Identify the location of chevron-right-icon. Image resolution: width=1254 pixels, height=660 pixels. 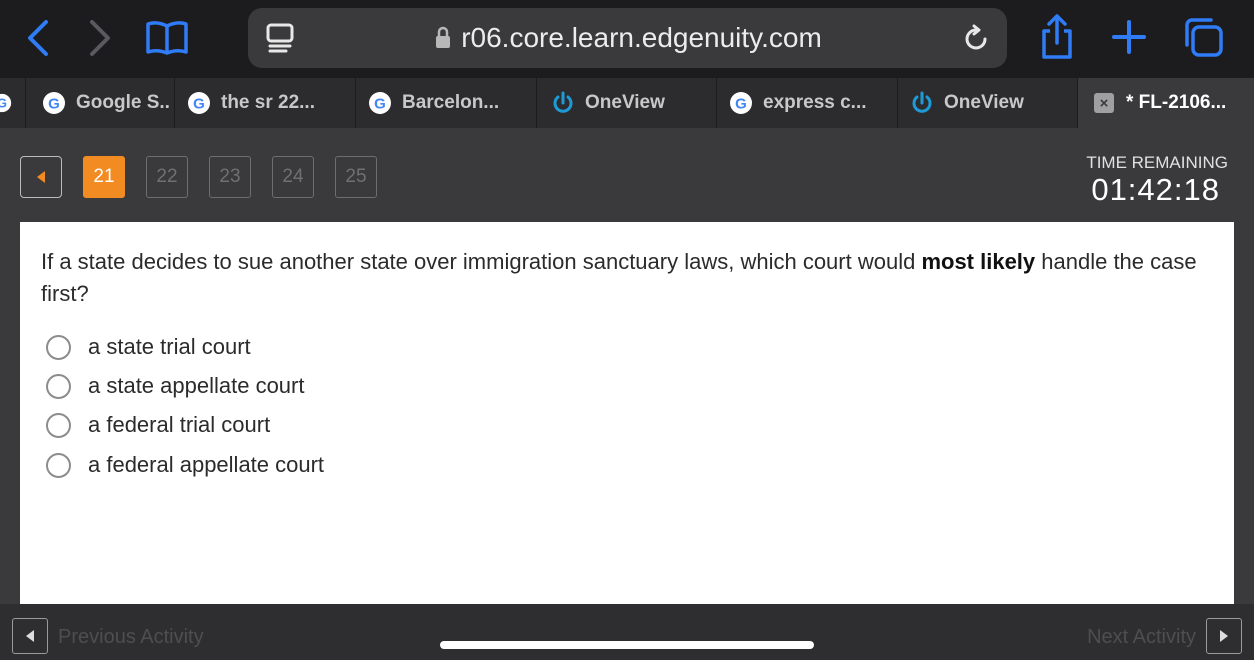
(100, 38).